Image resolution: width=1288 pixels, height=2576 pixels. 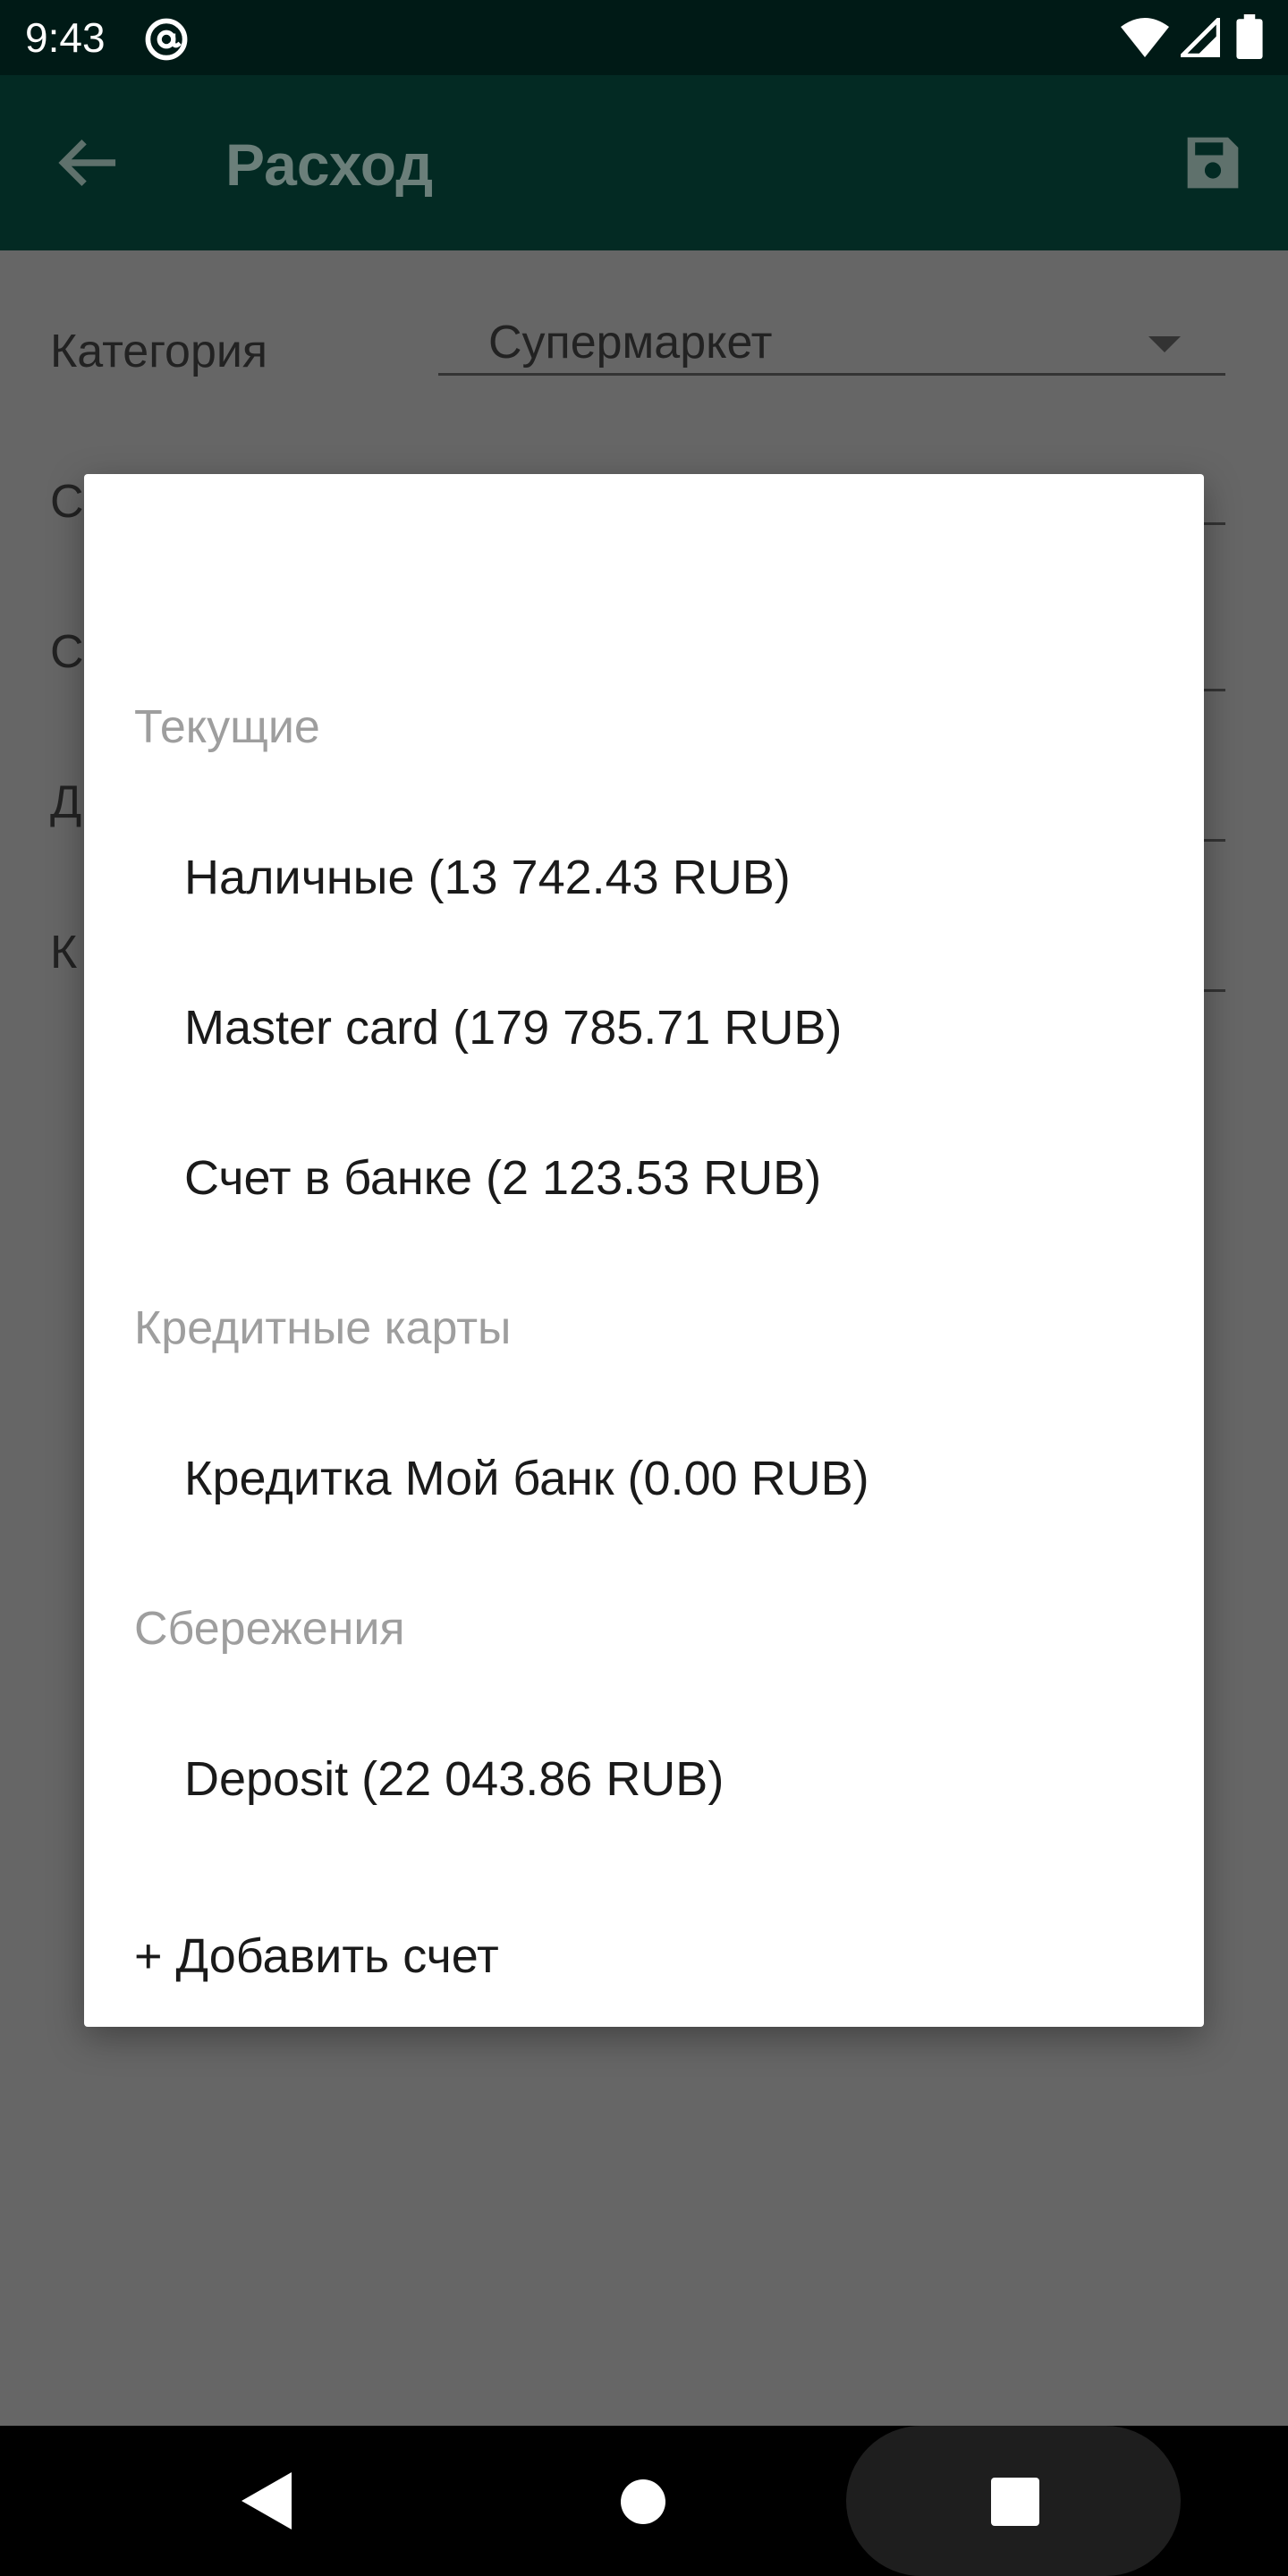 What do you see at coordinates (159, 351) in the screenshot?
I see `category-label: Категория` at bounding box center [159, 351].